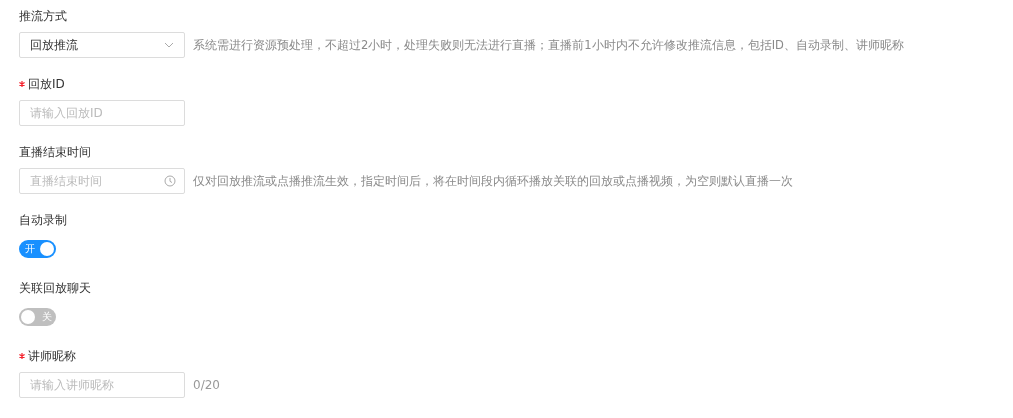 The width and height of the screenshot is (1013, 418). I want to click on input-field: 请输入回放ID, so click(102, 113).